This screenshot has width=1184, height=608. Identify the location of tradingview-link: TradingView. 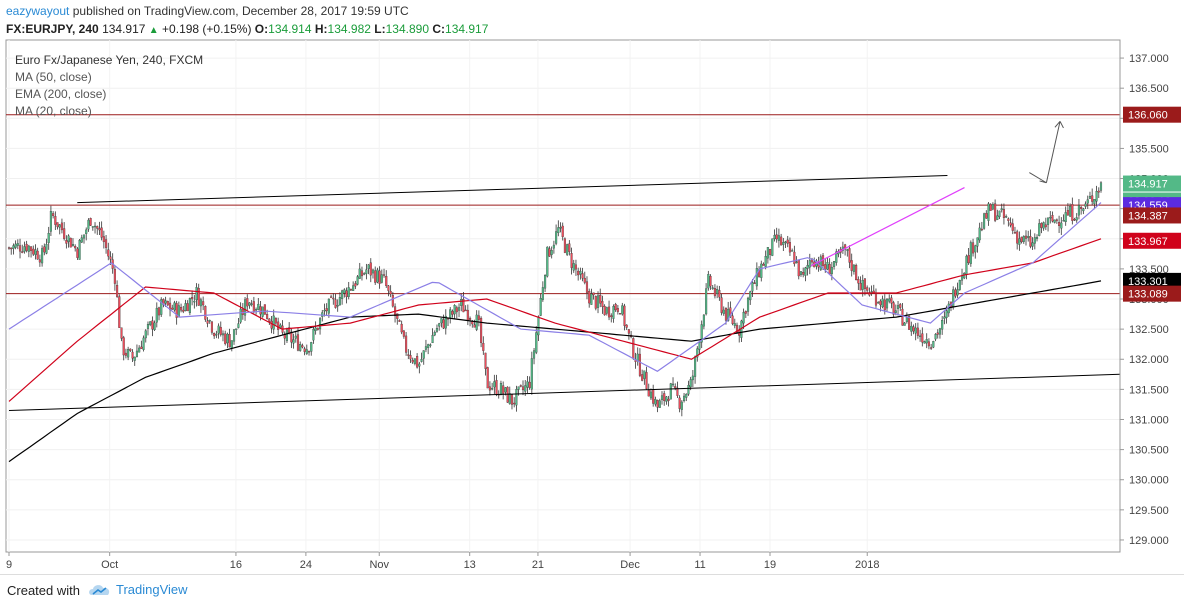
(138, 589).